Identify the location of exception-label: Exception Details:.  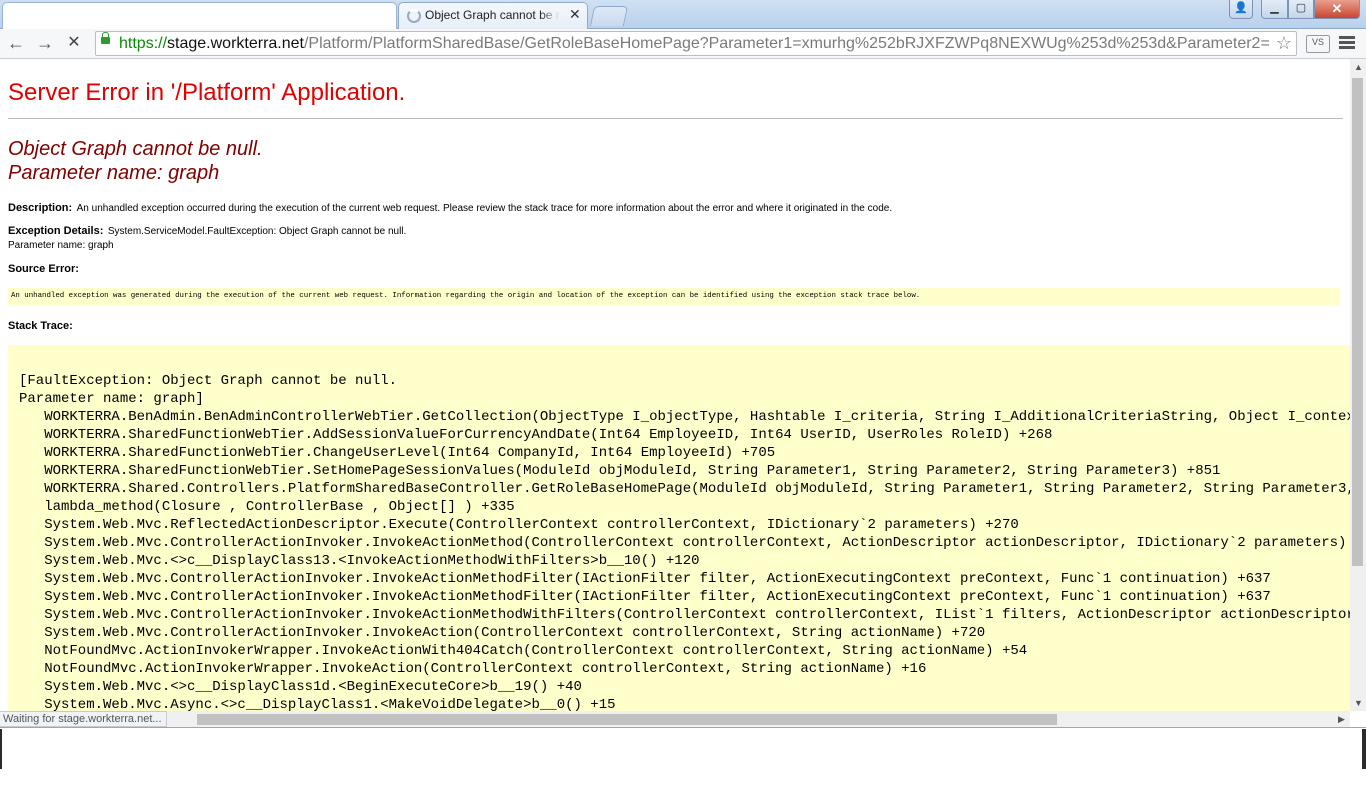
(56, 231).